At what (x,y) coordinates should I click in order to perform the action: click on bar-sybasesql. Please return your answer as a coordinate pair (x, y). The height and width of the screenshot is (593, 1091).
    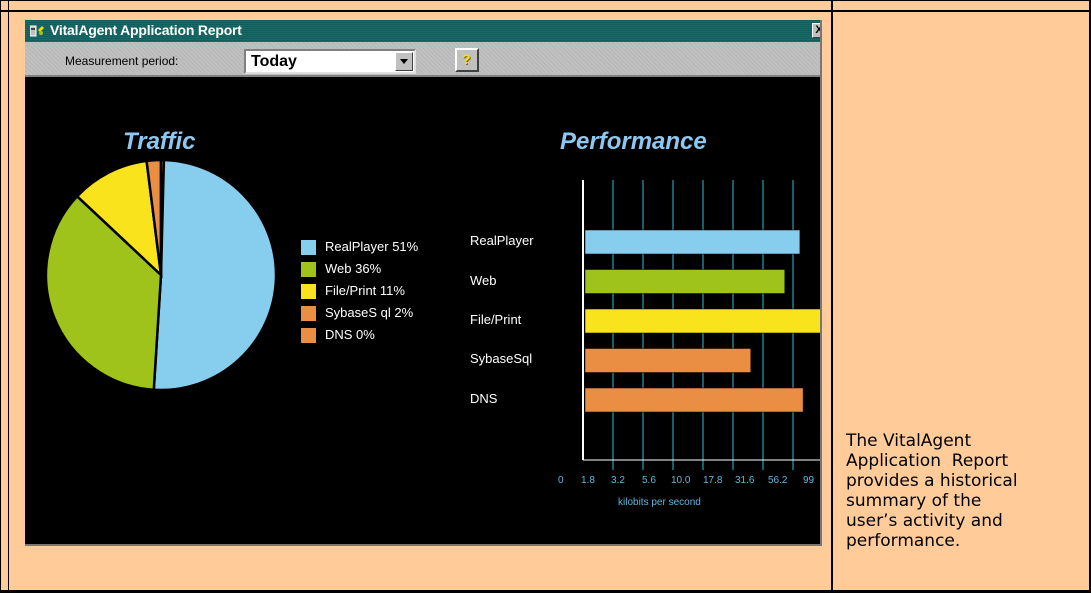
    Looking at the image, I should click on (668, 360).